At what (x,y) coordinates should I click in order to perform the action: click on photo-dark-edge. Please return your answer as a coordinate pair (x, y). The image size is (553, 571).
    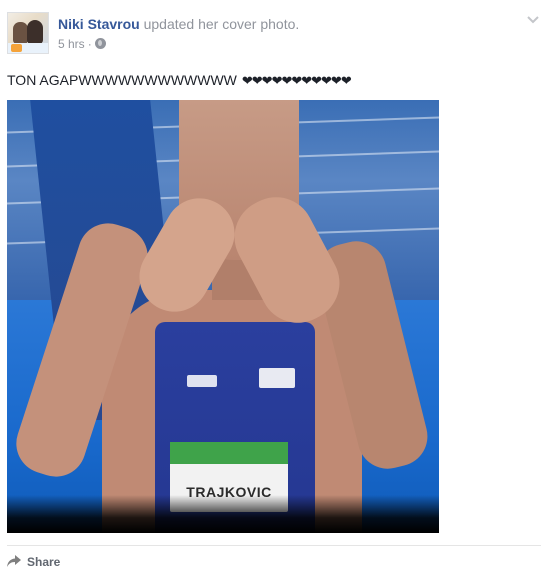
    Looking at the image, I should click on (223, 514).